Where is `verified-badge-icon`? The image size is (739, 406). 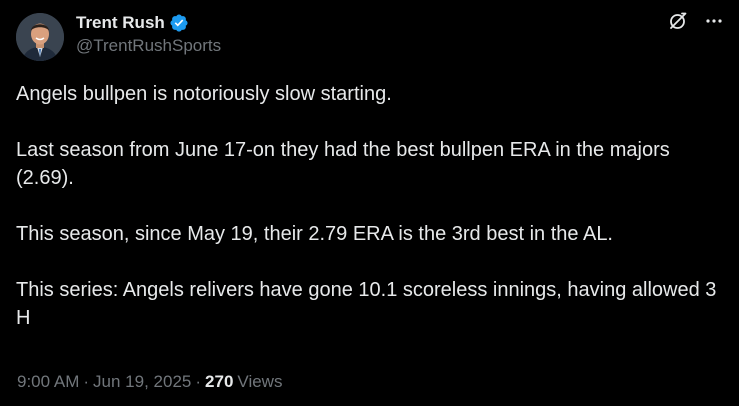 verified-badge-icon is located at coordinates (179, 23).